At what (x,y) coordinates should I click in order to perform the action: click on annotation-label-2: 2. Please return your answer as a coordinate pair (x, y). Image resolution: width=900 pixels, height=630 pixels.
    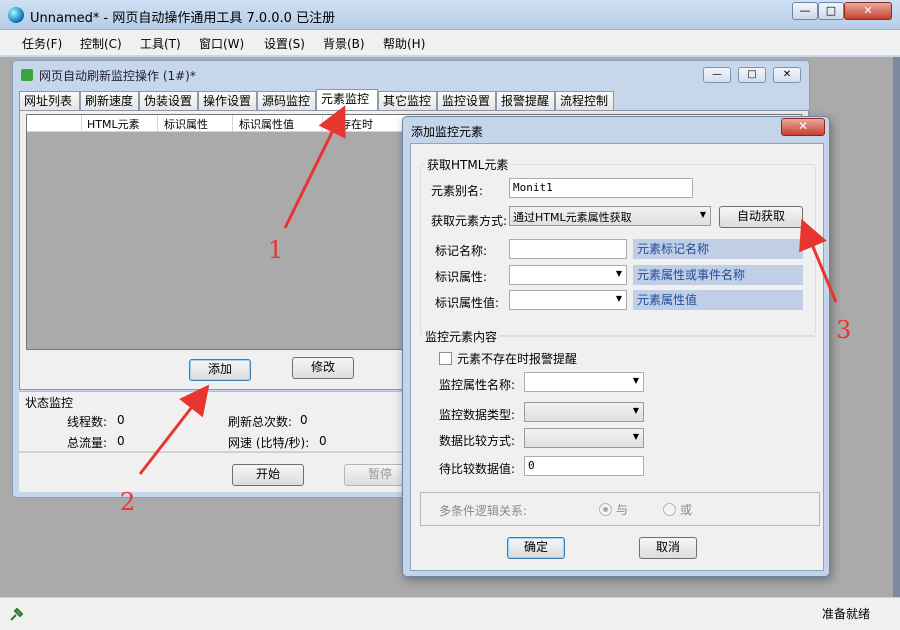
    Looking at the image, I should click on (128, 502).